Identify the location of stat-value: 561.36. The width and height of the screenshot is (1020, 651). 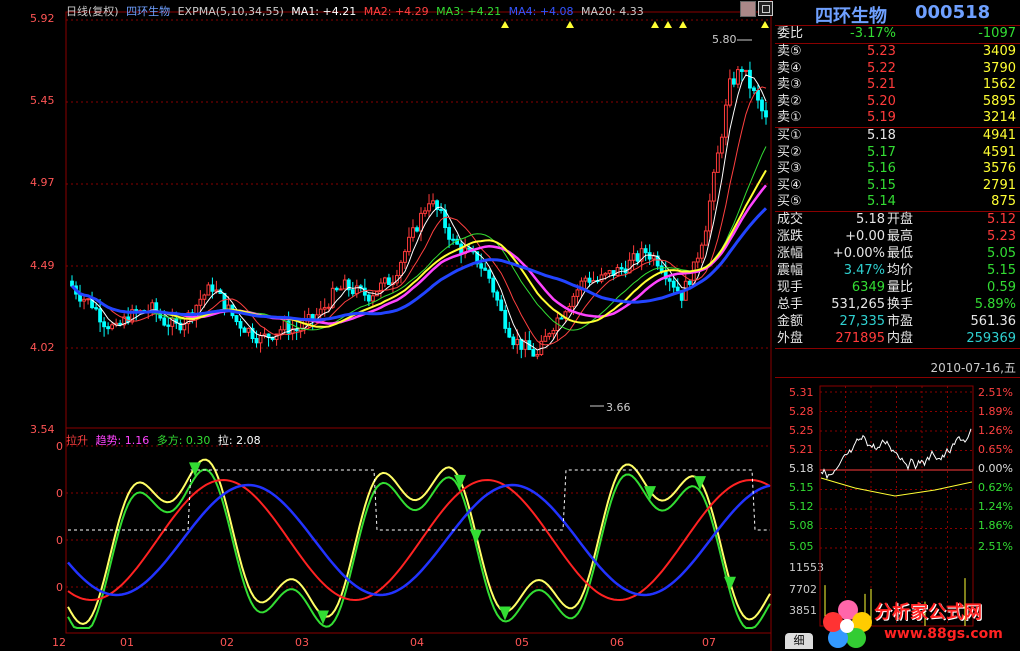
(993, 321).